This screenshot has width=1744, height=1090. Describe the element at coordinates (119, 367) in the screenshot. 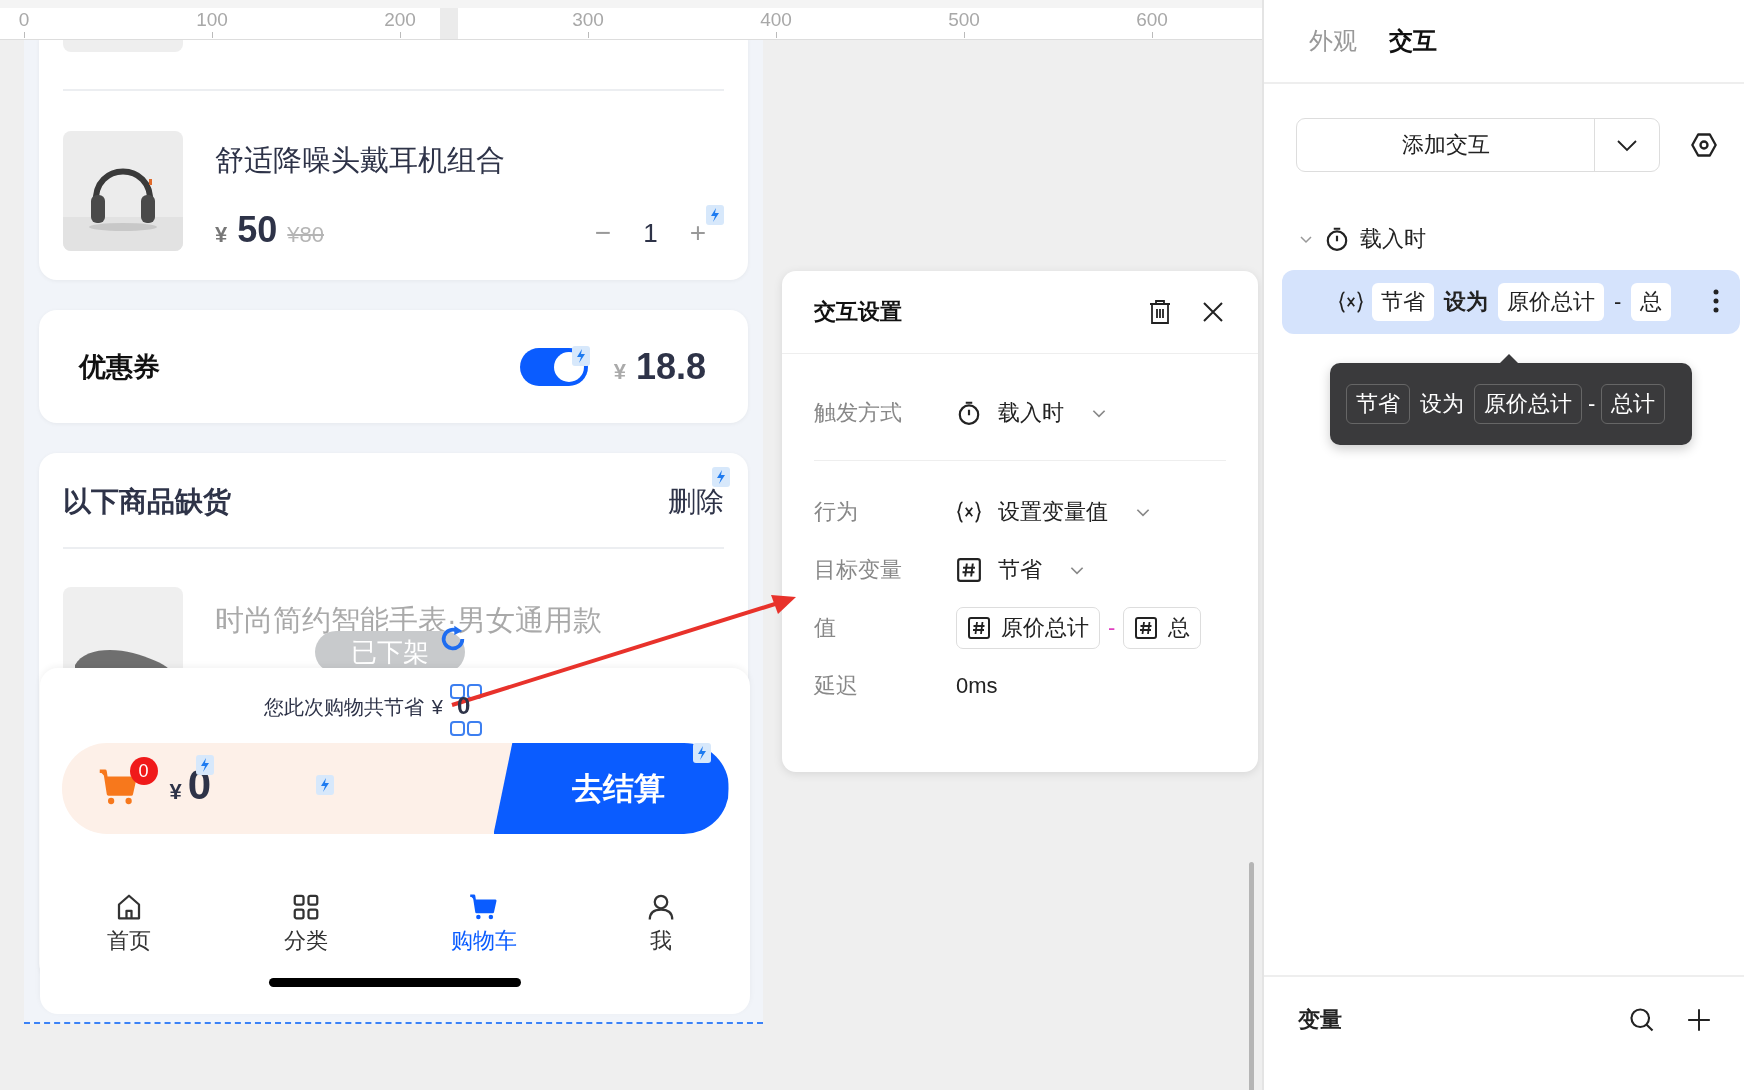

I see `coupon-label: 优惠券` at that location.